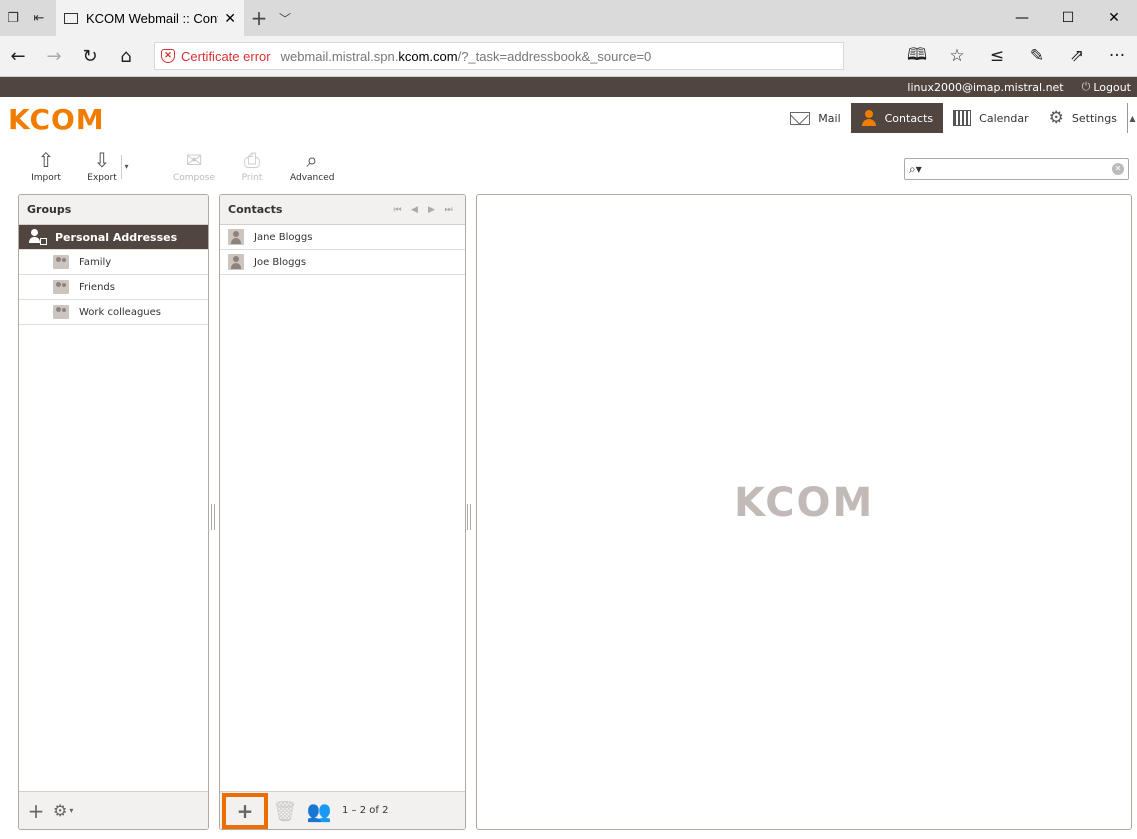 The height and width of the screenshot is (839, 1137). Describe the element at coordinates (1132, 118) in the screenshot. I see `scroll-up-icon: ▲` at that location.